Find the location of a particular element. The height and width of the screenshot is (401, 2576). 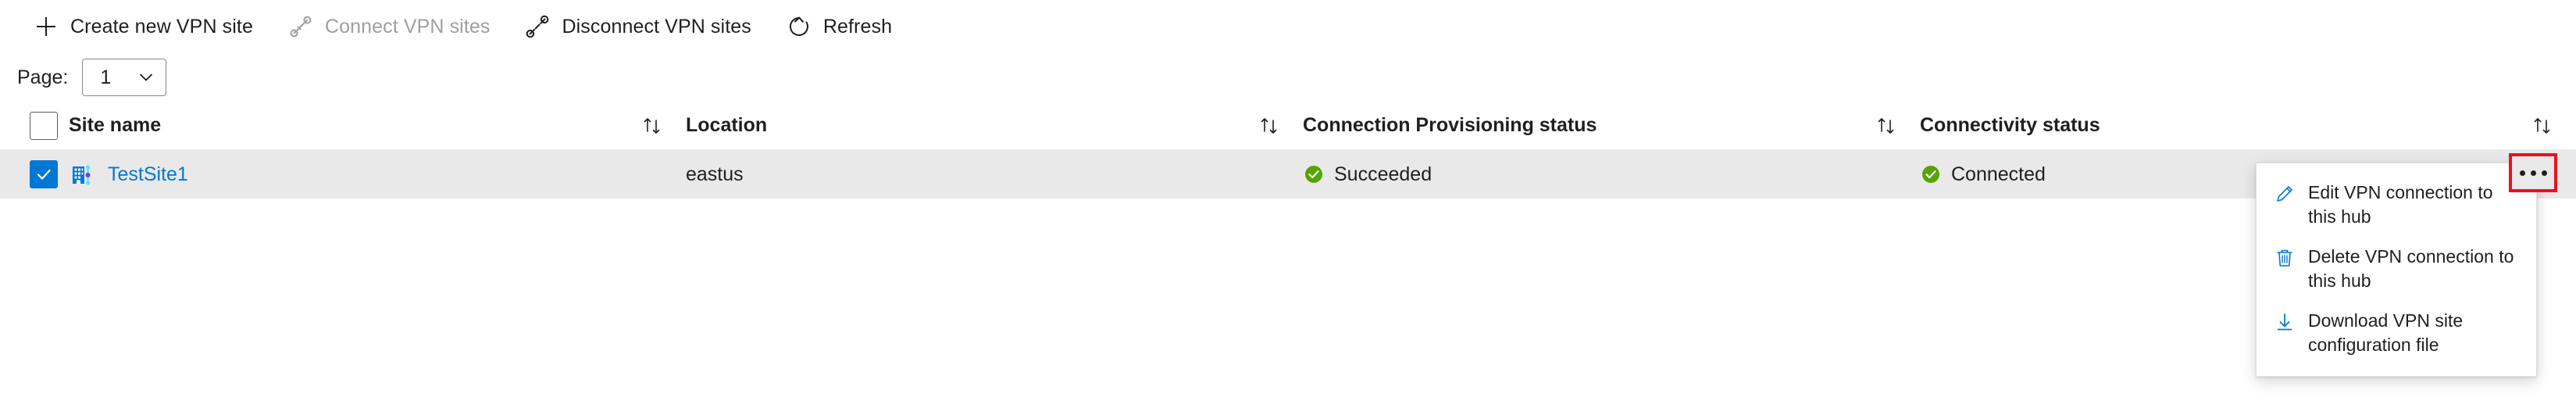

menu-item-download-vpn-site-config: Download VPN site configuration file is located at coordinates (2396, 333).